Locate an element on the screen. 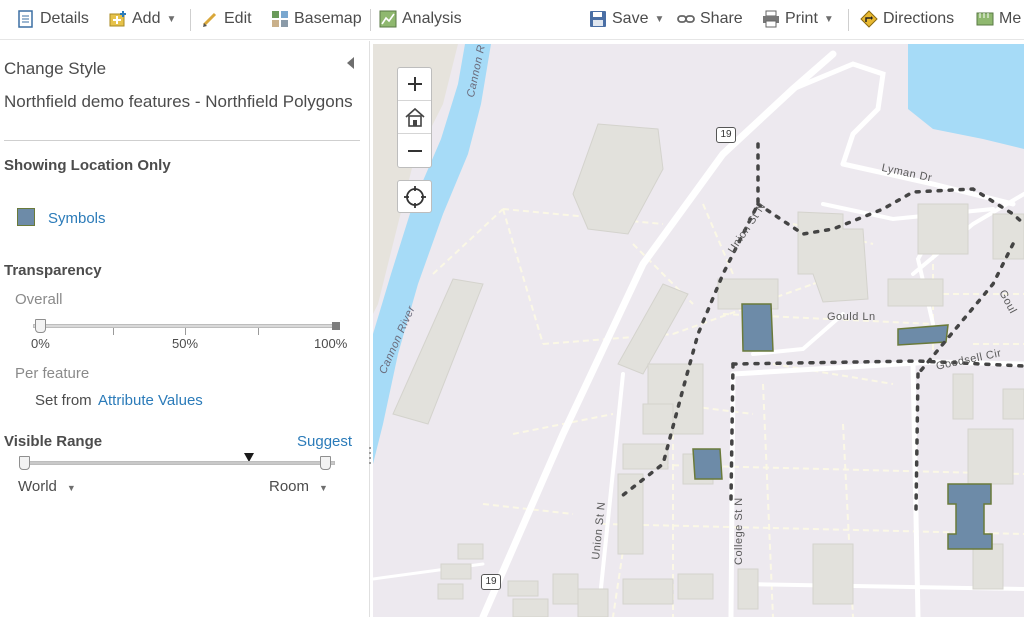 The width and height of the screenshot is (1024, 617). symbol-swatch is located at coordinates (26, 217).